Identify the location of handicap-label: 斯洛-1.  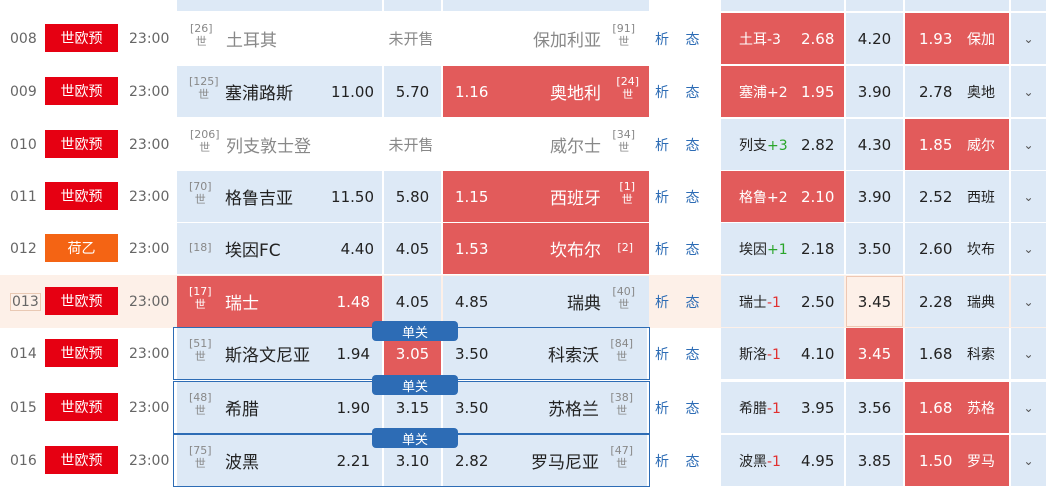
(760, 354).